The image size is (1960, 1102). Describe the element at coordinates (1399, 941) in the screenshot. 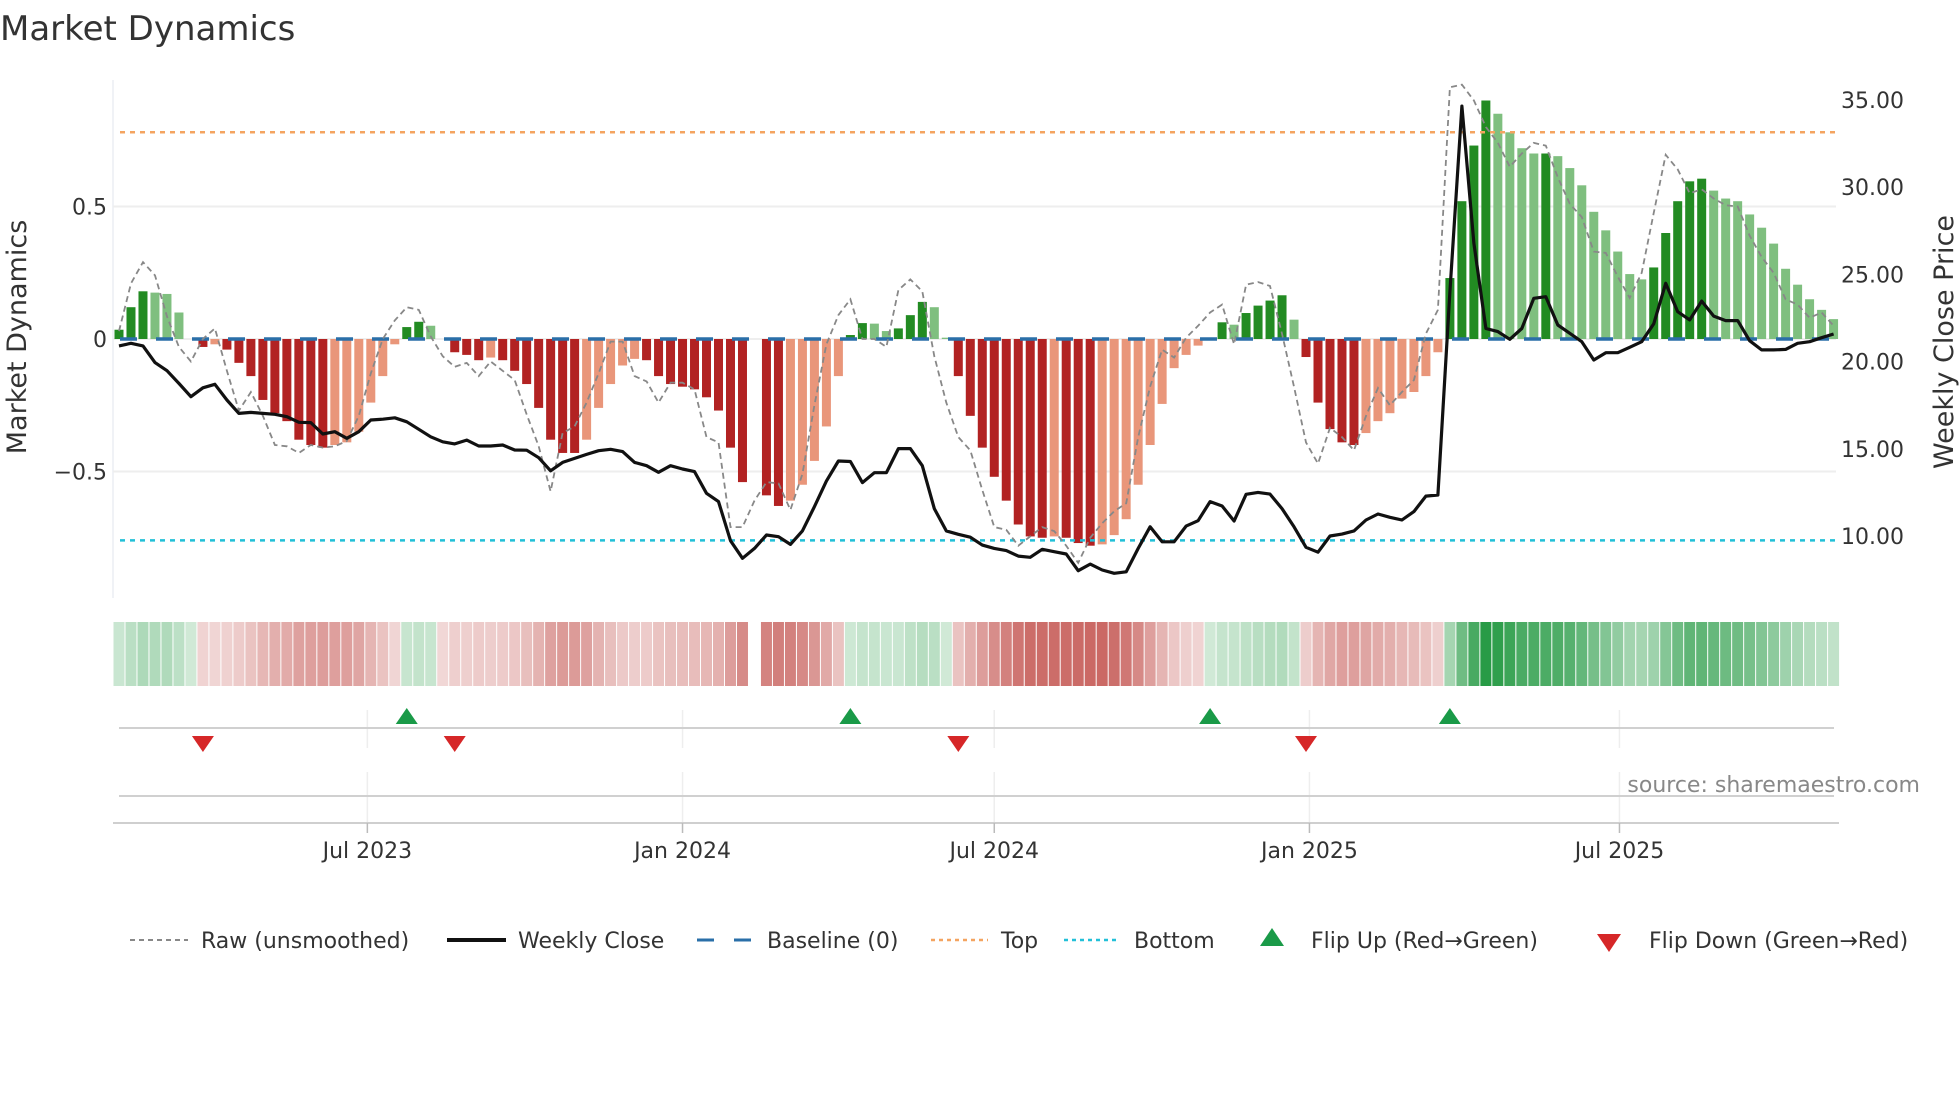

I see `legend-item-flip-up: Flip Up (Red→Green)` at that location.